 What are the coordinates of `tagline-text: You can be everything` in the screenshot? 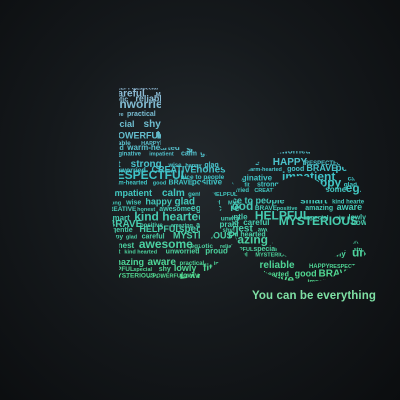 It's located at (314, 296).